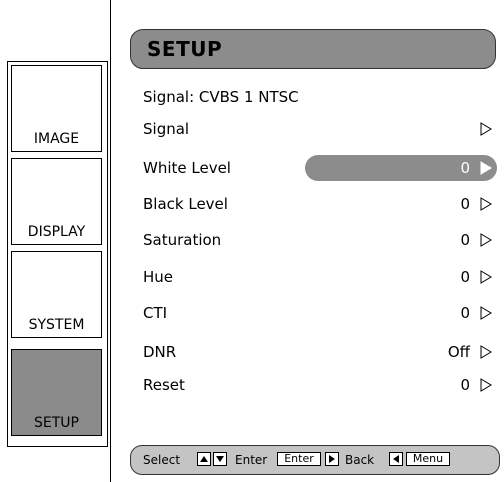 The image size is (504, 482). Describe the element at coordinates (56, 201) in the screenshot. I see `tab-display: DISPLAY` at that location.